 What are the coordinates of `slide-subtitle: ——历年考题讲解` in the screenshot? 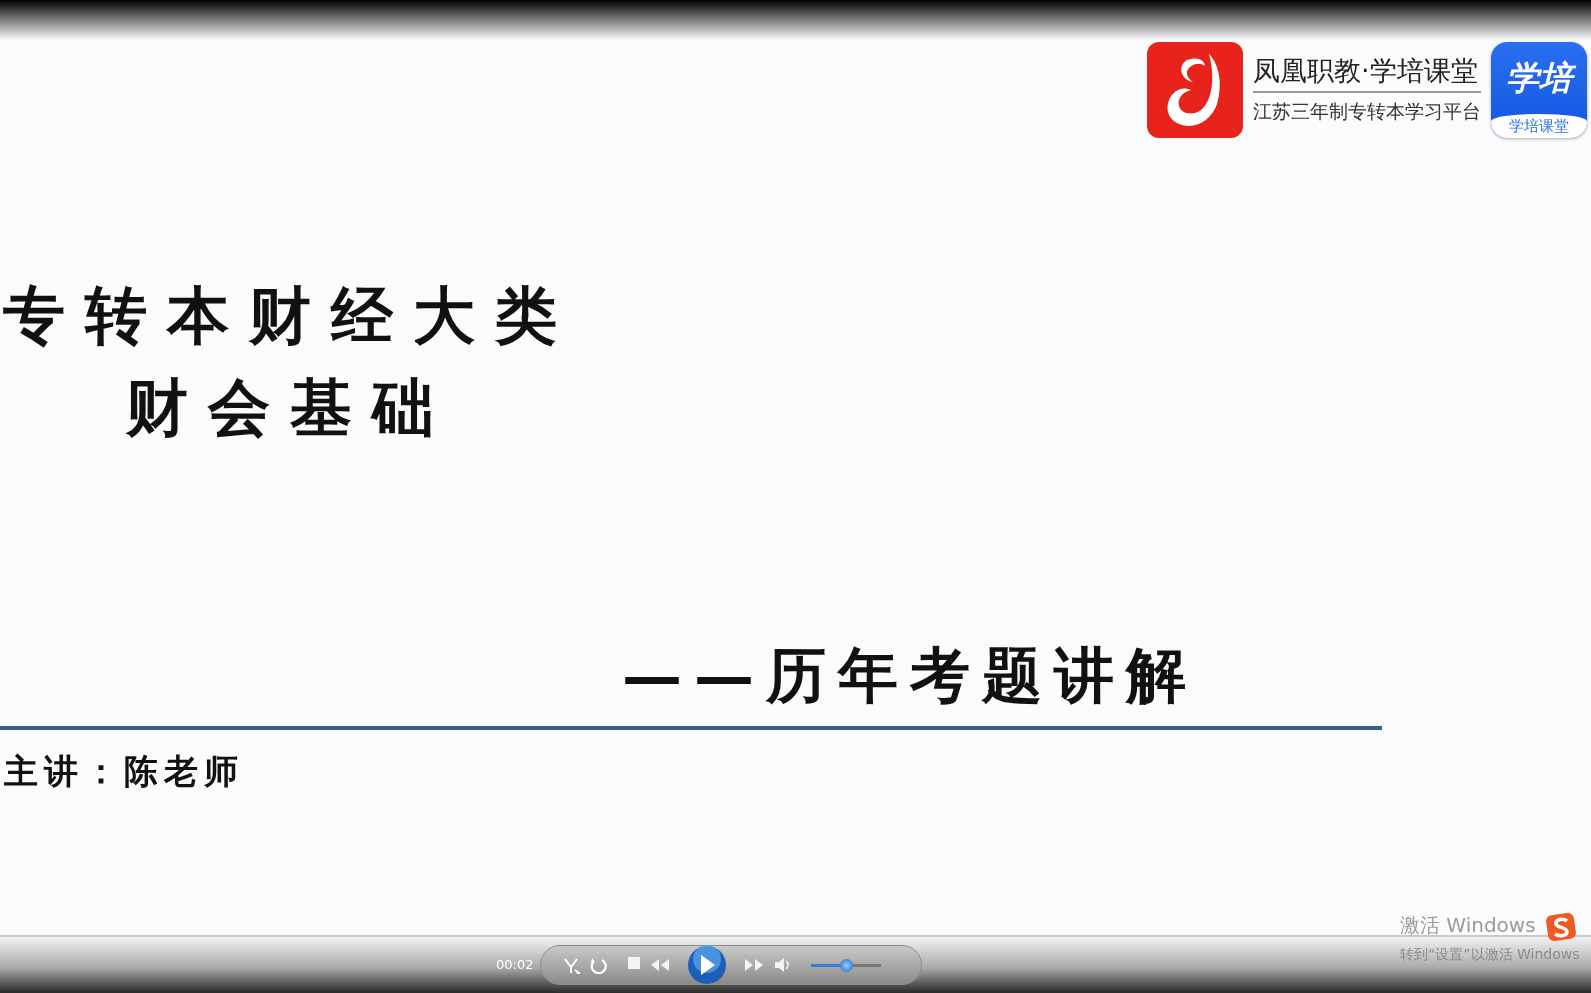 It's located at (910, 675).